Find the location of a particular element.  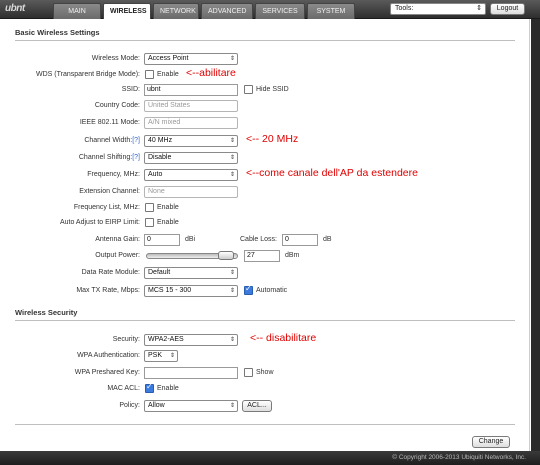

policy-label: Policy: is located at coordinates (129, 405).